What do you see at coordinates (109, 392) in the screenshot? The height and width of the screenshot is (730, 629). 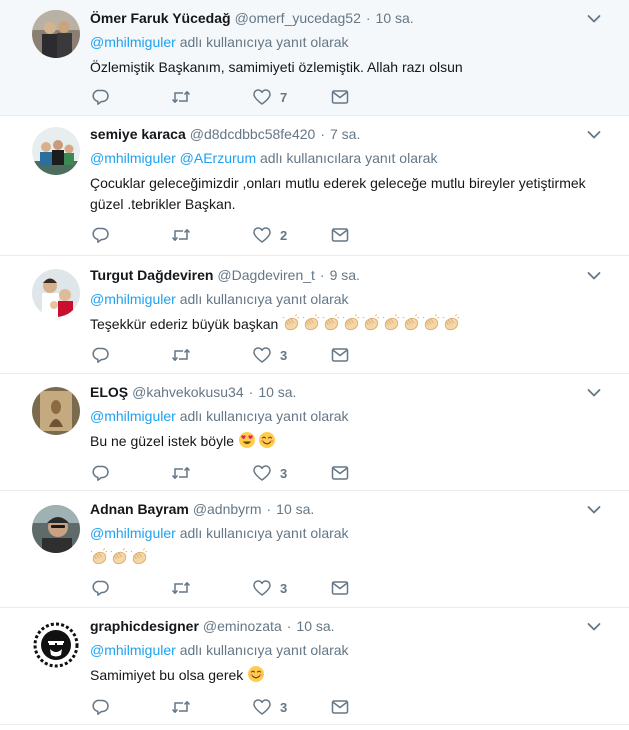 I see `display-name: ELOŞ` at bounding box center [109, 392].